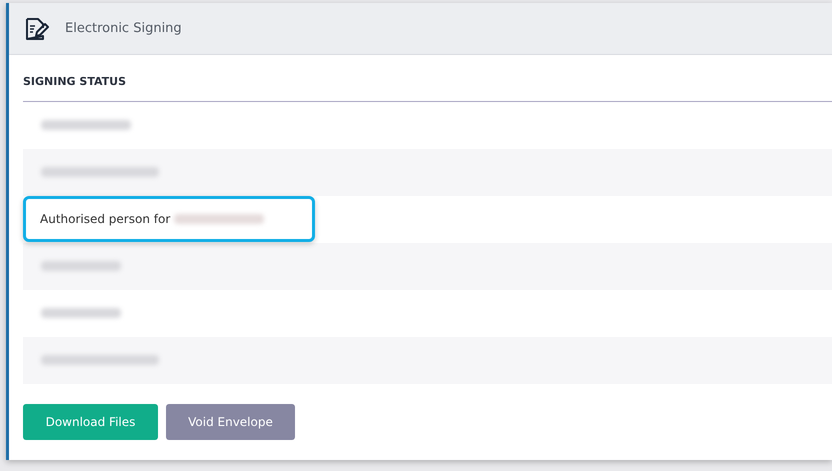 This screenshot has height=471, width=832. I want to click on action-button: Download Files, so click(90, 422).